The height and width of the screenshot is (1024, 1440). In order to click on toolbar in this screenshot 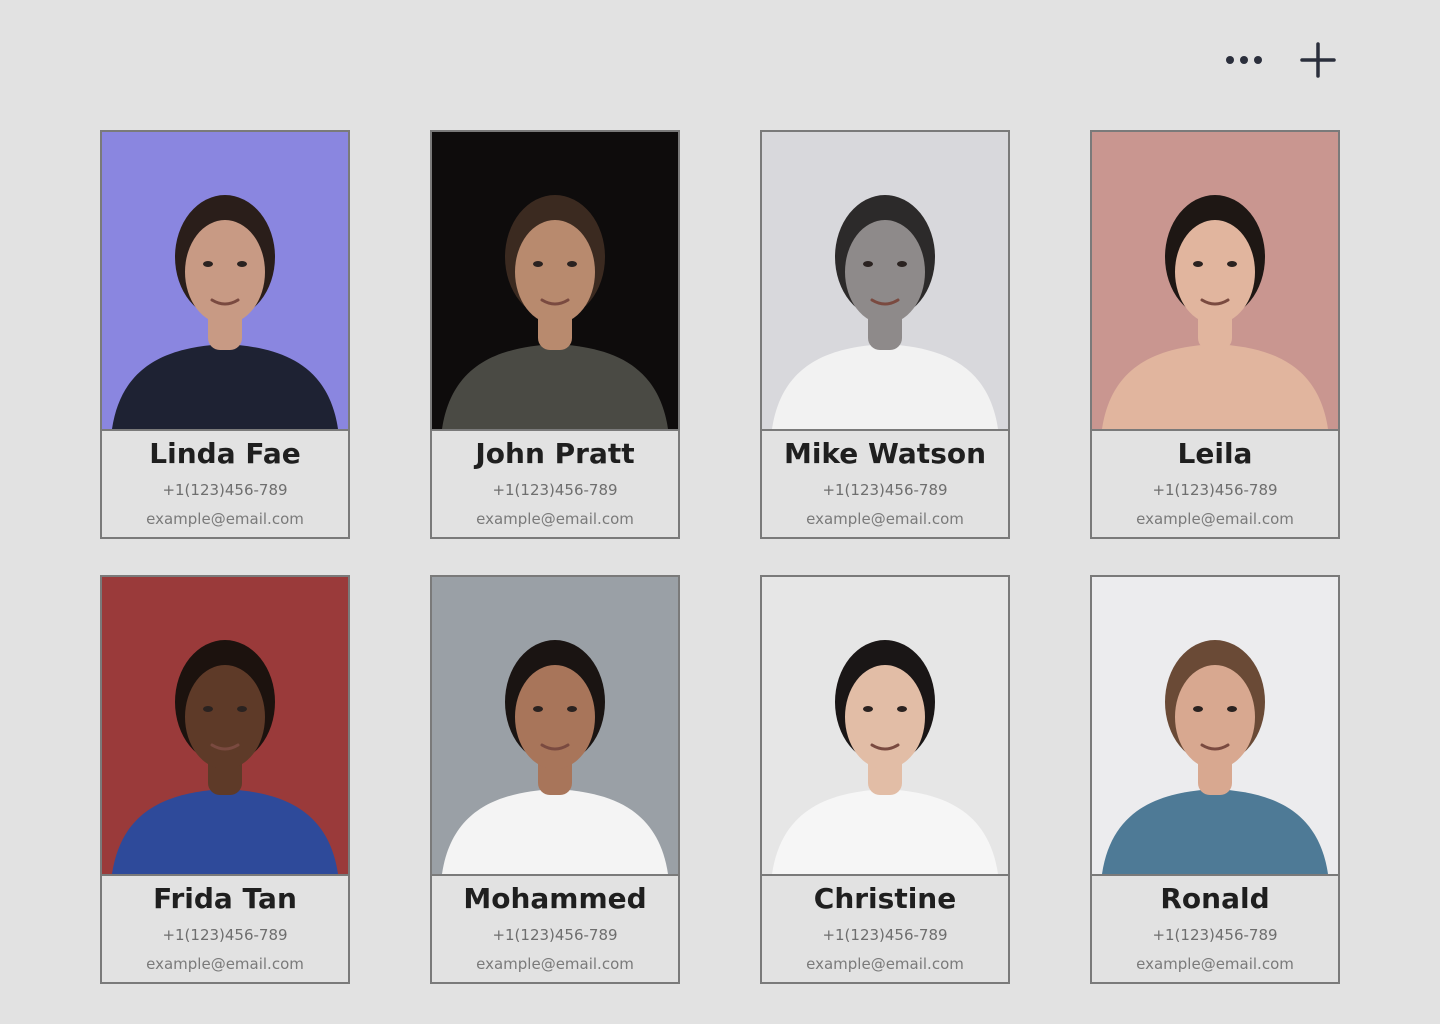, I will do `click(1281, 60)`.